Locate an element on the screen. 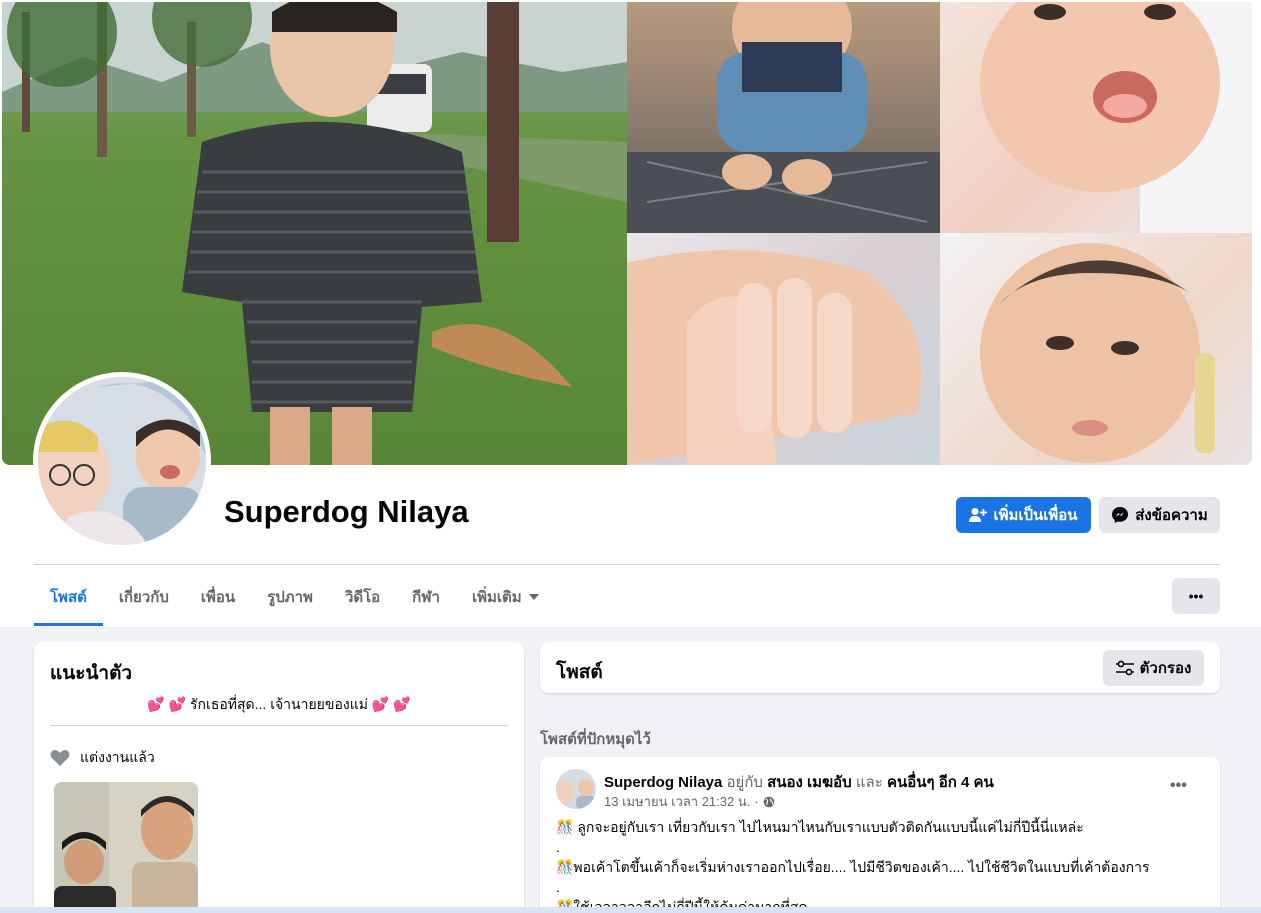 The width and height of the screenshot is (1261, 913). relationship-label: แต่งงานแล้ว is located at coordinates (117, 757).